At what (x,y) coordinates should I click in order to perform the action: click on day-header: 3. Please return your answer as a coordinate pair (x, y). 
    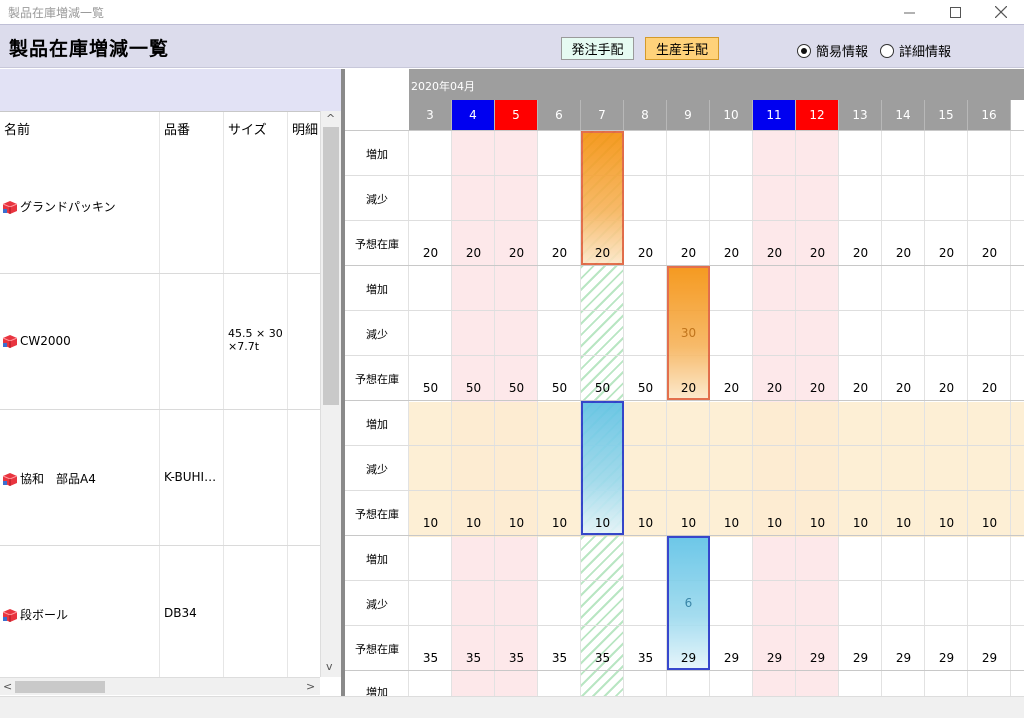
    Looking at the image, I should click on (430, 115).